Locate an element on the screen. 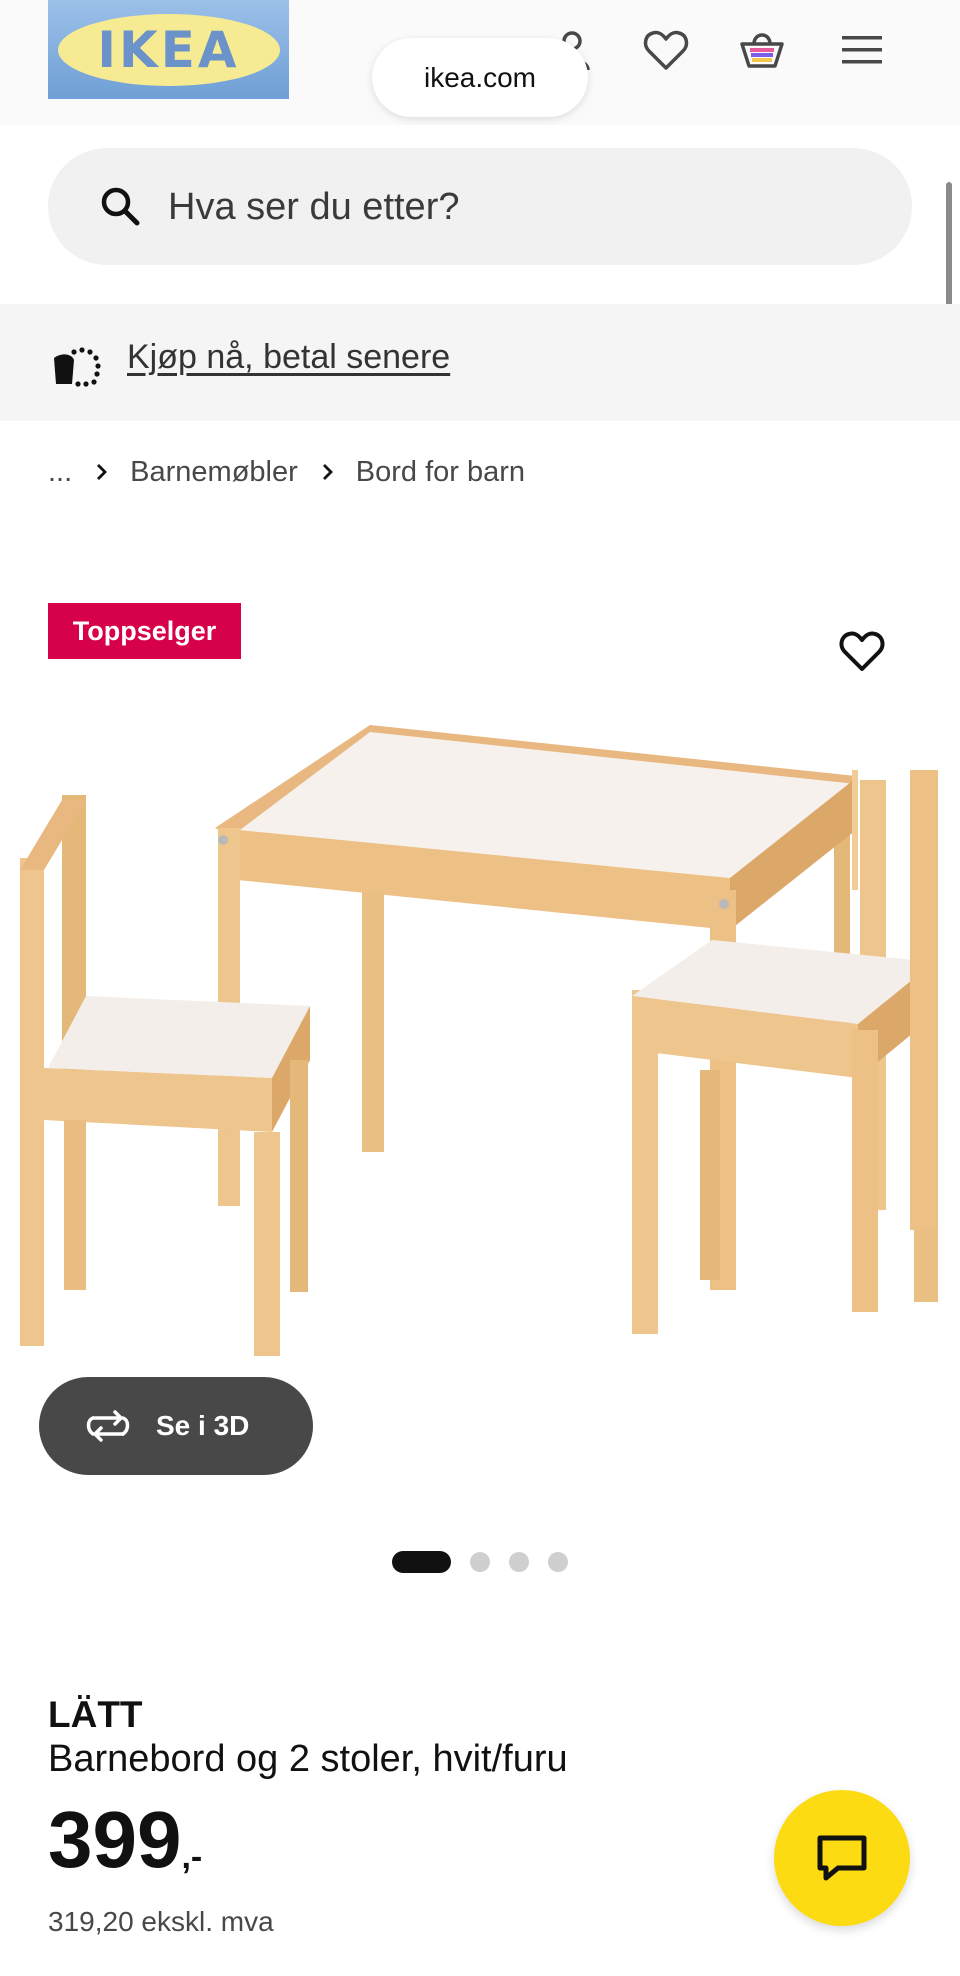 The image size is (960, 1976). ikea-logo: IKEA is located at coordinates (168, 49).